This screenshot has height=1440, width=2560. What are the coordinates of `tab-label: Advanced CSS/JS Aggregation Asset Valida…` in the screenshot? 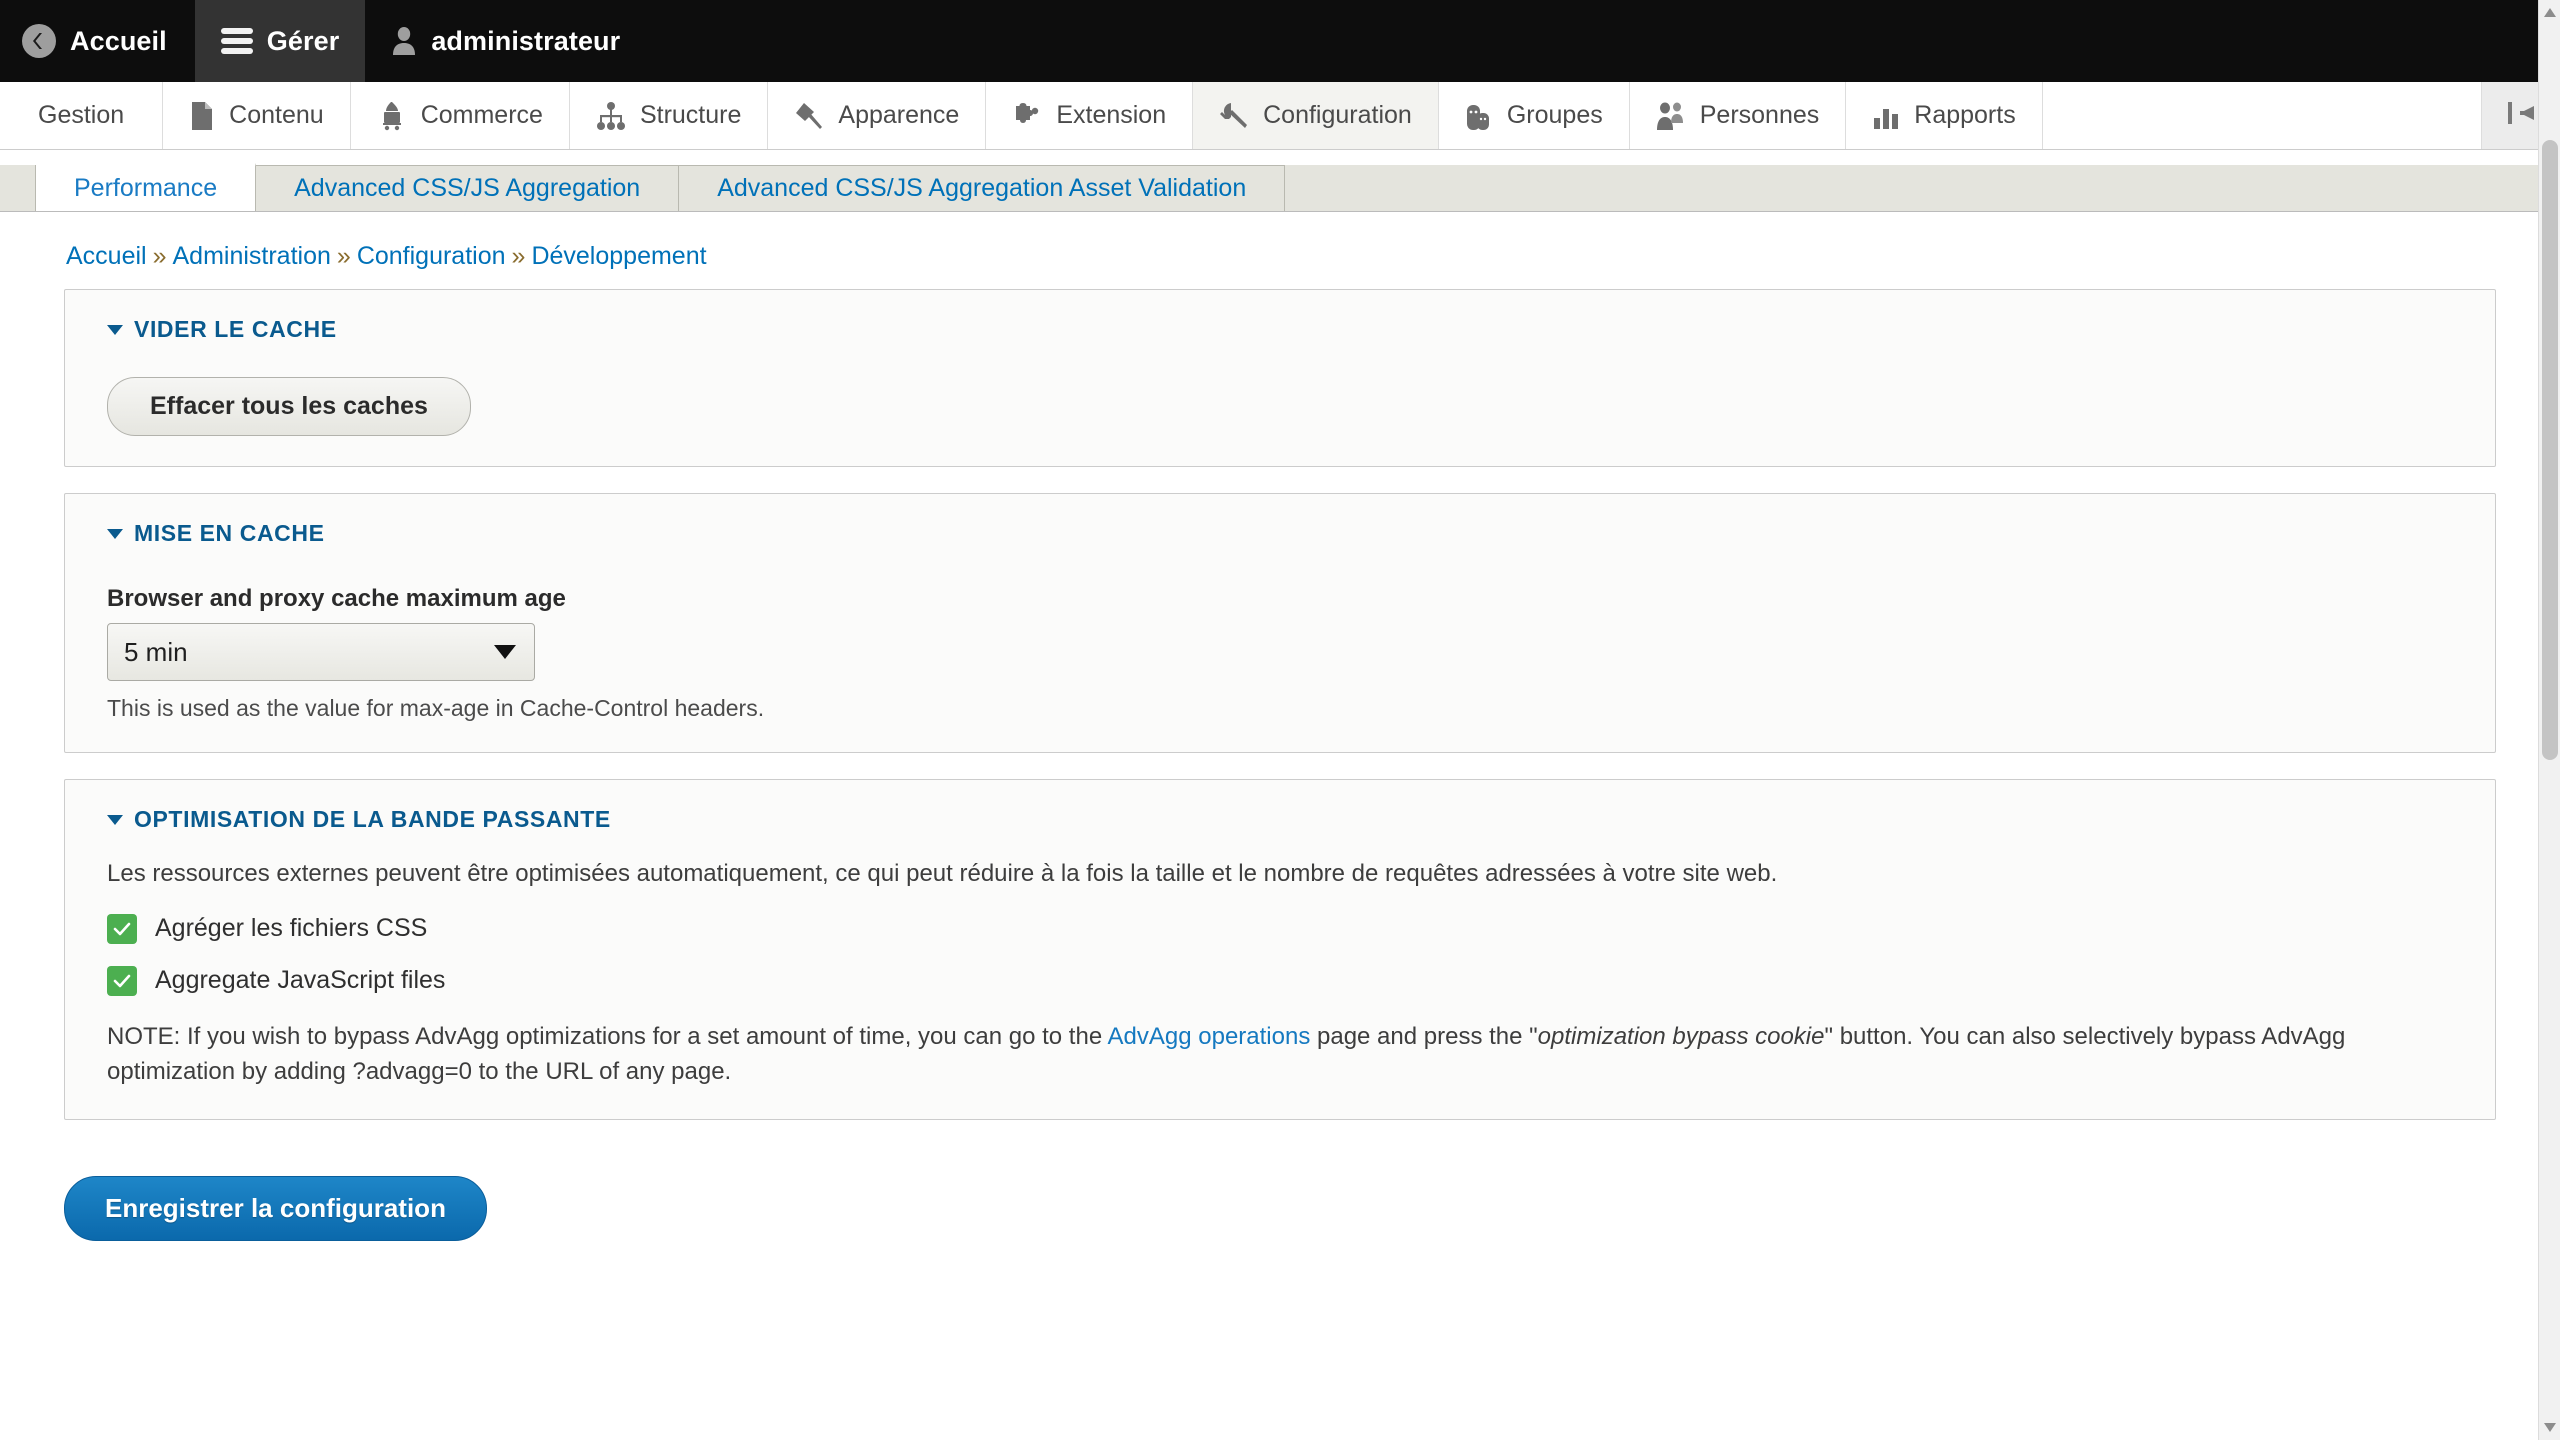 It's located at (982, 188).